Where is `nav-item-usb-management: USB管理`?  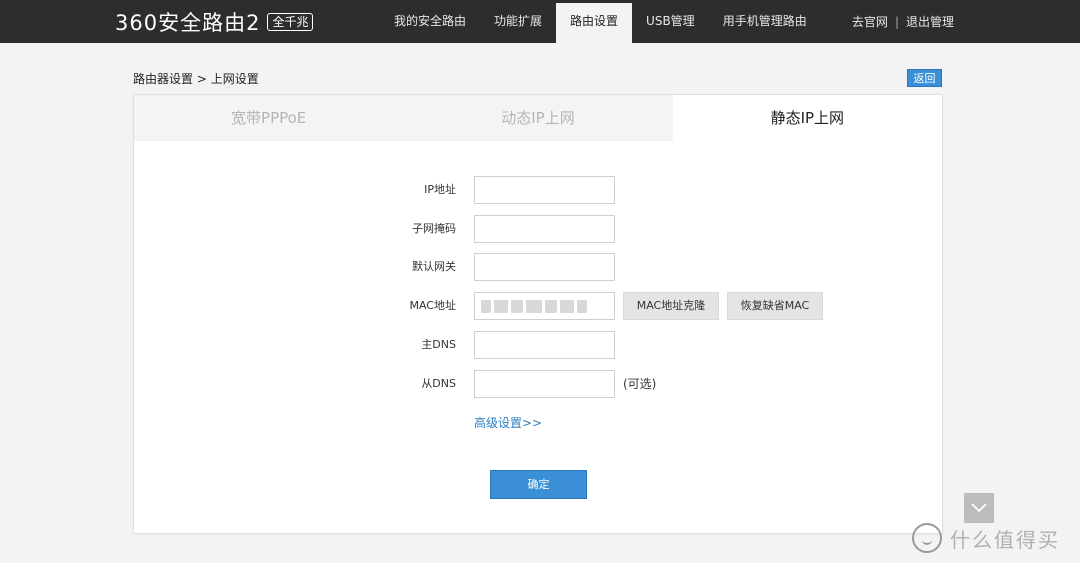 nav-item-usb-management: USB管理 is located at coordinates (670, 21).